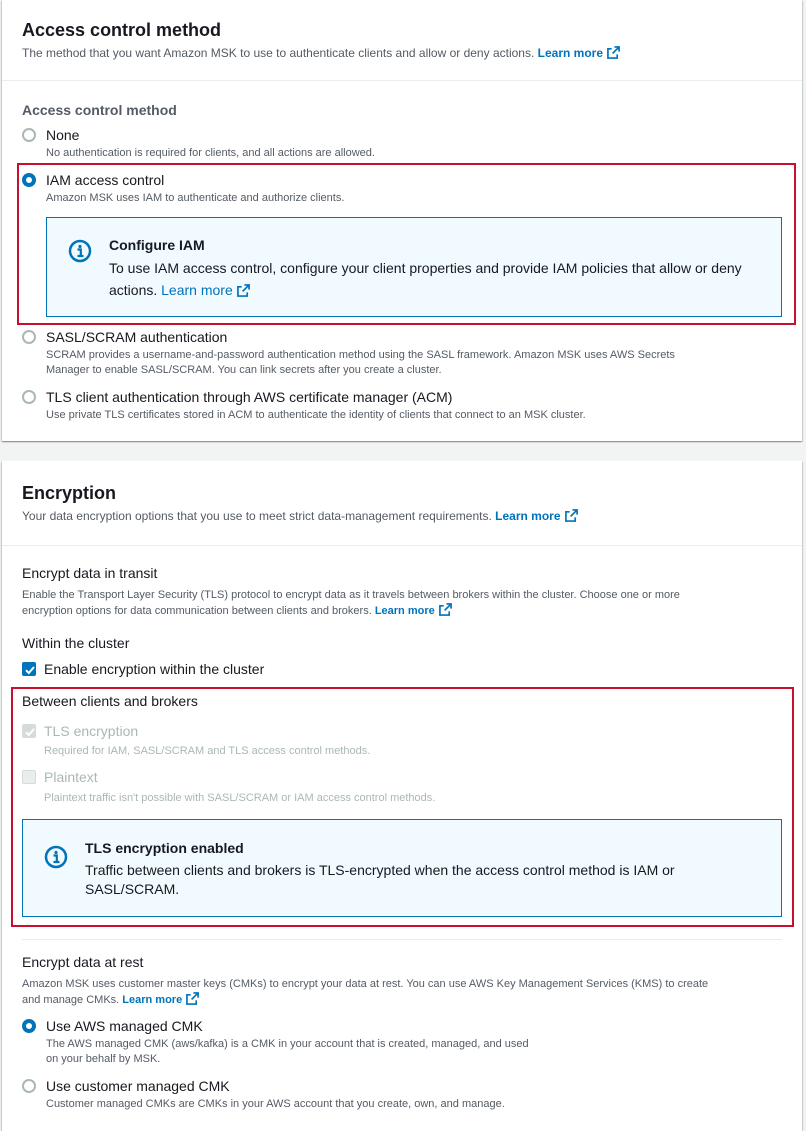 The height and width of the screenshot is (1131, 806). What do you see at coordinates (29, 1086) in the screenshot?
I see `radio-customer-managed-cmk` at bounding box center [29, 1086].